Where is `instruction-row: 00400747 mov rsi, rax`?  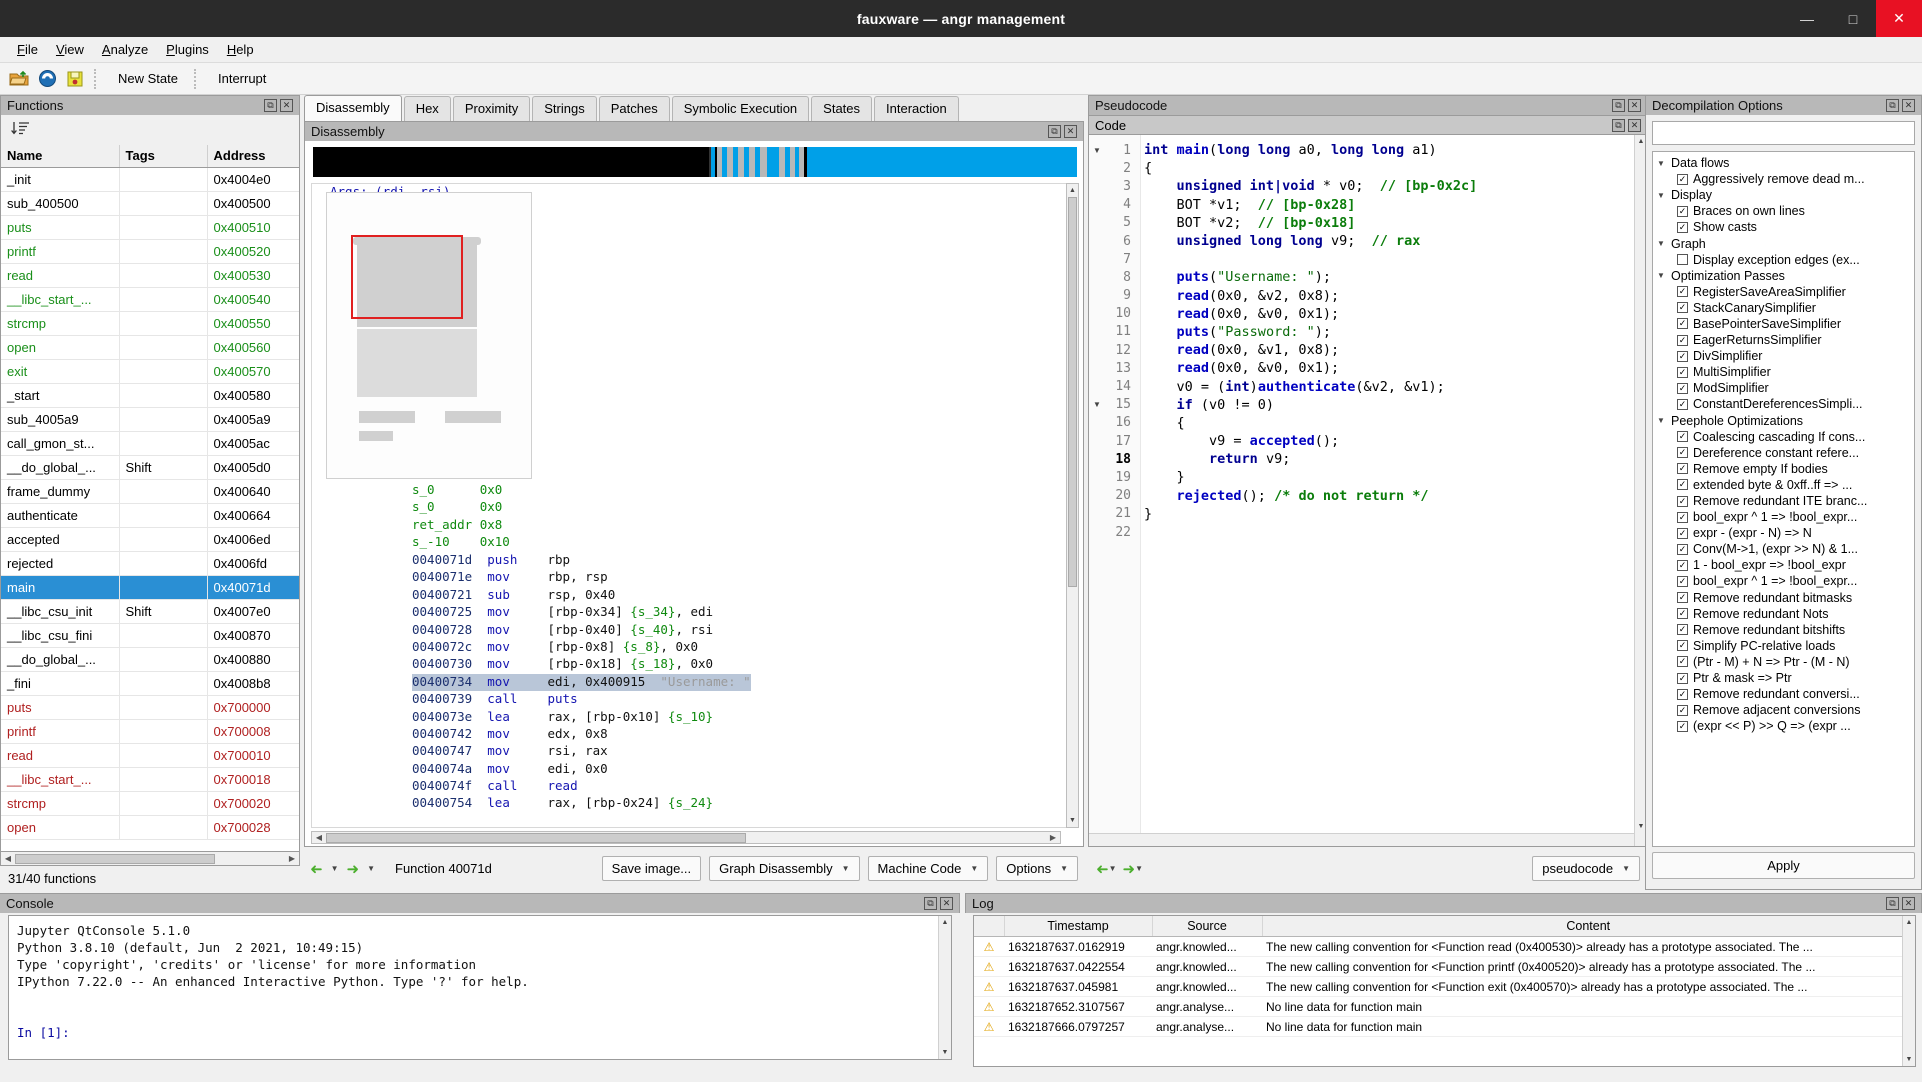
instruction-row: 00400747 mov rsi, rax is located at coordinates (581, 751).